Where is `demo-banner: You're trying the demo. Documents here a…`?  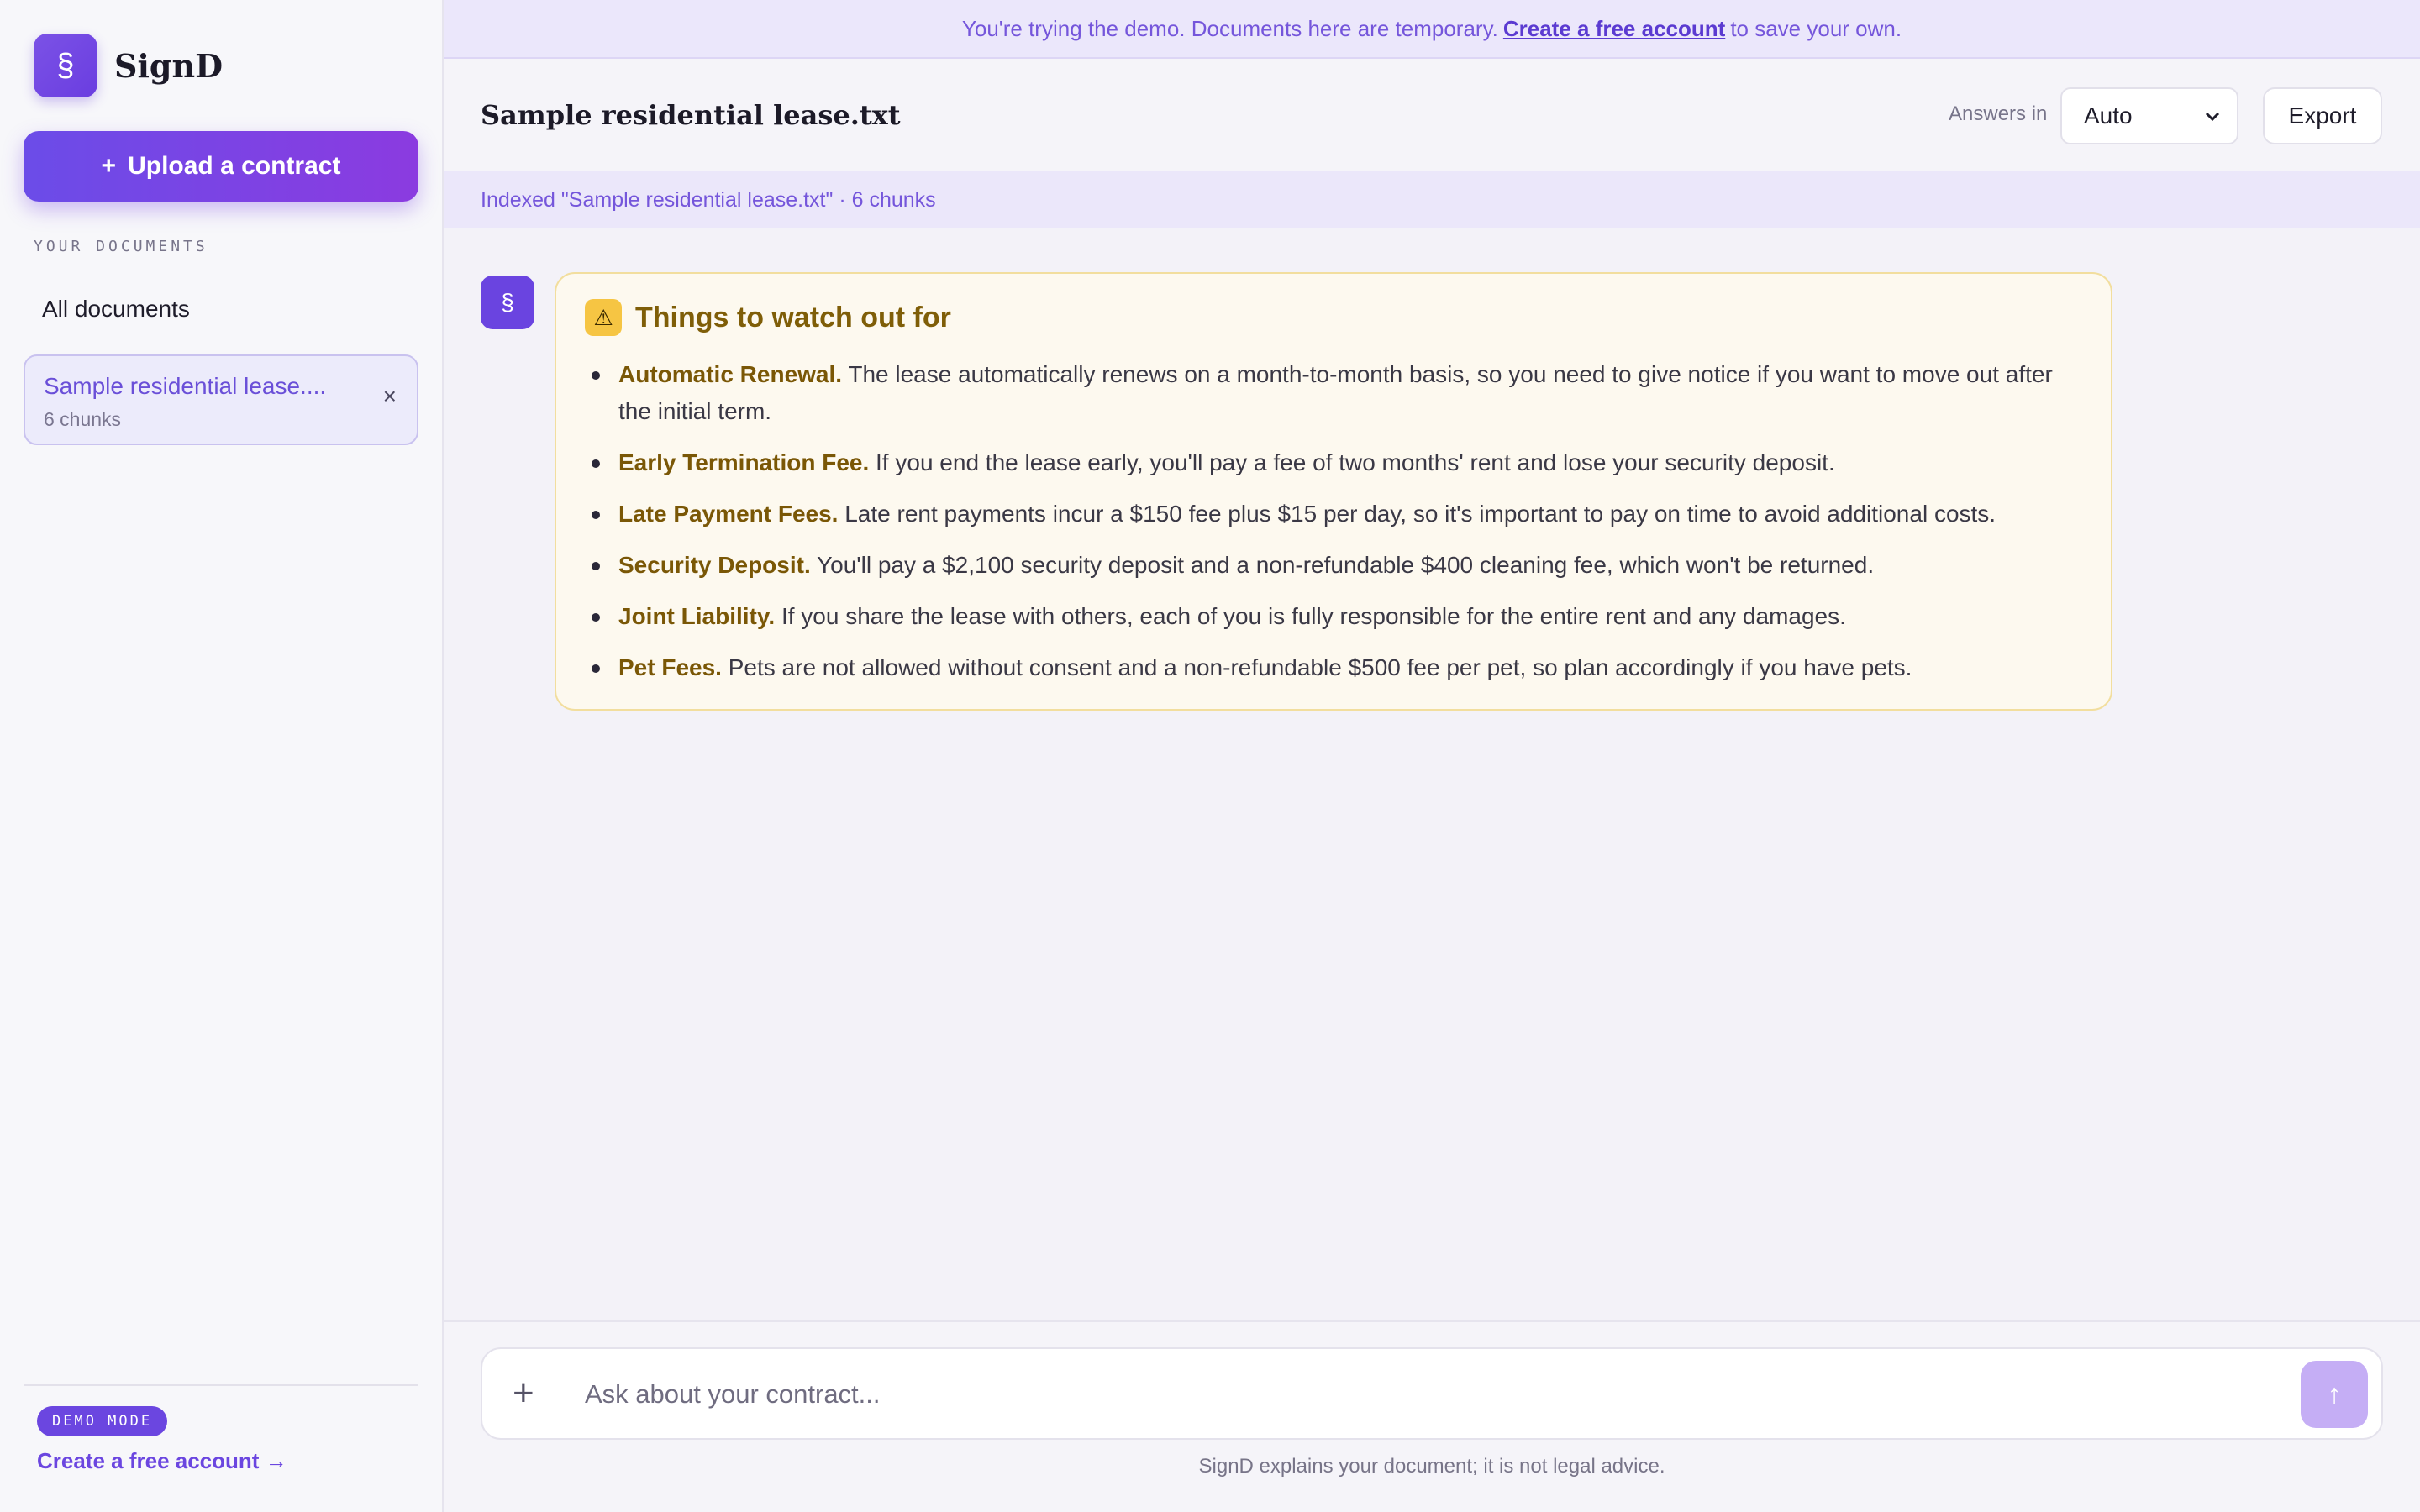
demo-banner: You're trying the demo. Documents here a… is located at coordinates (1432, 29).